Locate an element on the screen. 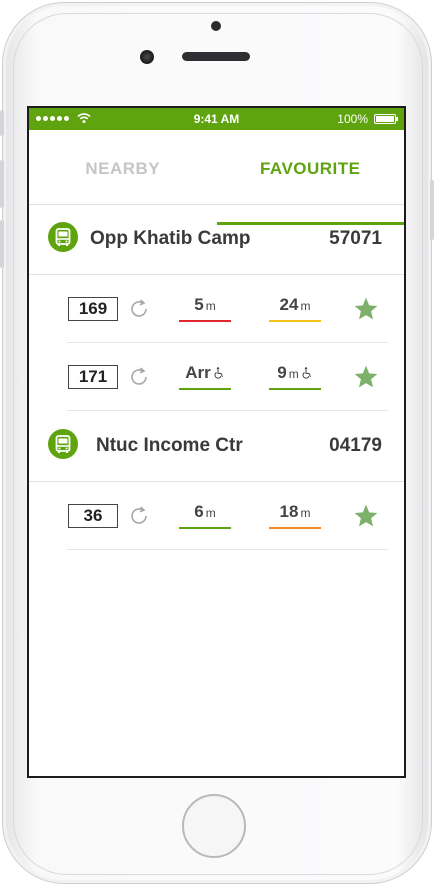  eta-value: 6 is located at coordinates (199, 511).